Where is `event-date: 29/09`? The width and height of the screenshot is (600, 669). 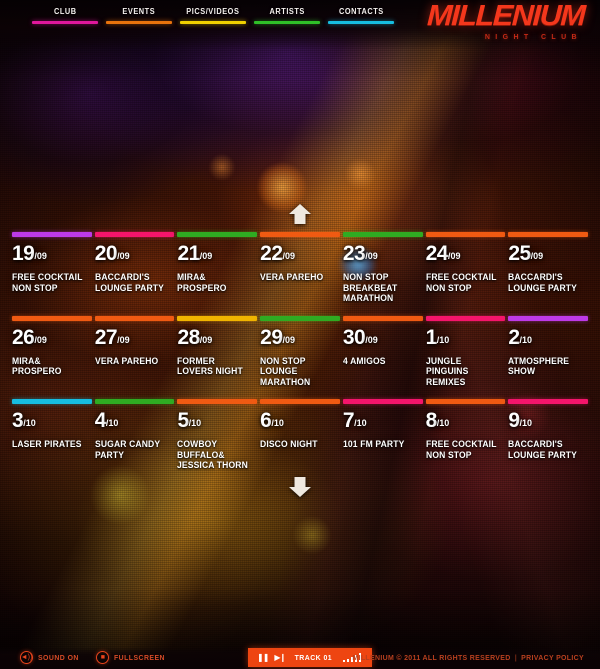
event-date: 29/09 is located at coordinates (298, 339).